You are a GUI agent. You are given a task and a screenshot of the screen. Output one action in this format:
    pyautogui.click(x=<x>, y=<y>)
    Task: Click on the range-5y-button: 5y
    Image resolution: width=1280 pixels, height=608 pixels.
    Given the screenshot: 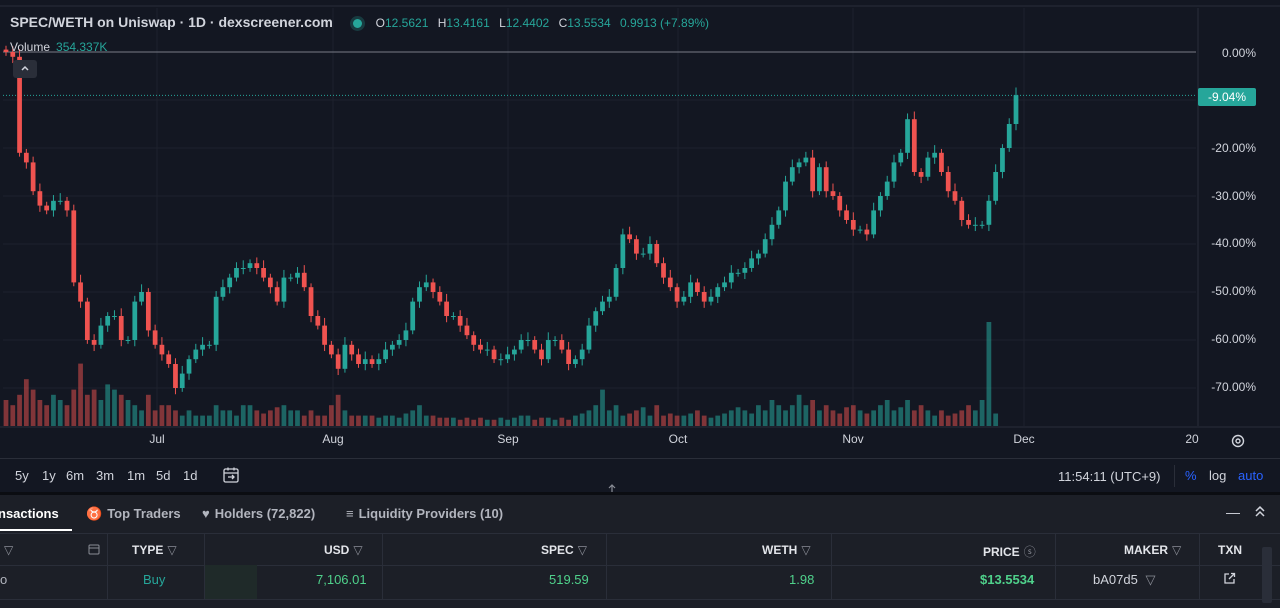 What is the action you would take?
    pyautogui.click(x=22, y=475)
    